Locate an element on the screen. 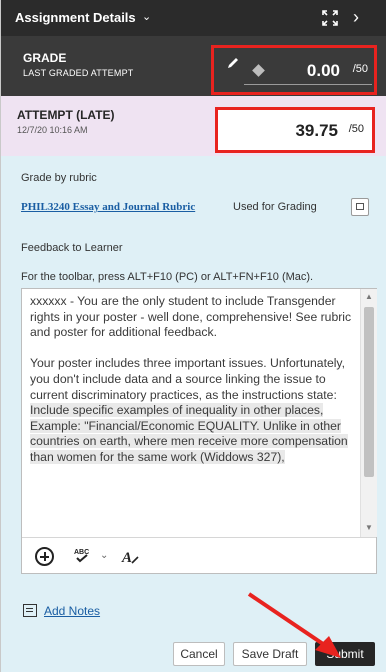 This screenshot has width=386, height=672. grade-input-underline is located at coordinates (308, 84).